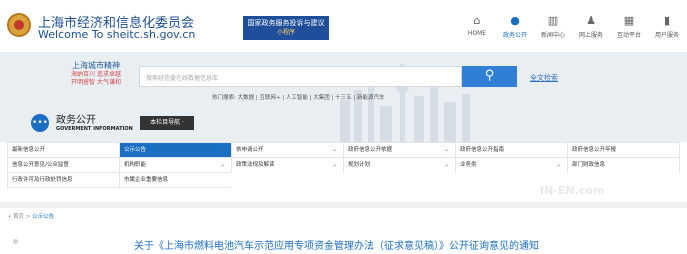  Describe the element at coordinates (286, 23) in the screenshot. I see `promo-title: 国家政务服务投诉与建议` at that location.